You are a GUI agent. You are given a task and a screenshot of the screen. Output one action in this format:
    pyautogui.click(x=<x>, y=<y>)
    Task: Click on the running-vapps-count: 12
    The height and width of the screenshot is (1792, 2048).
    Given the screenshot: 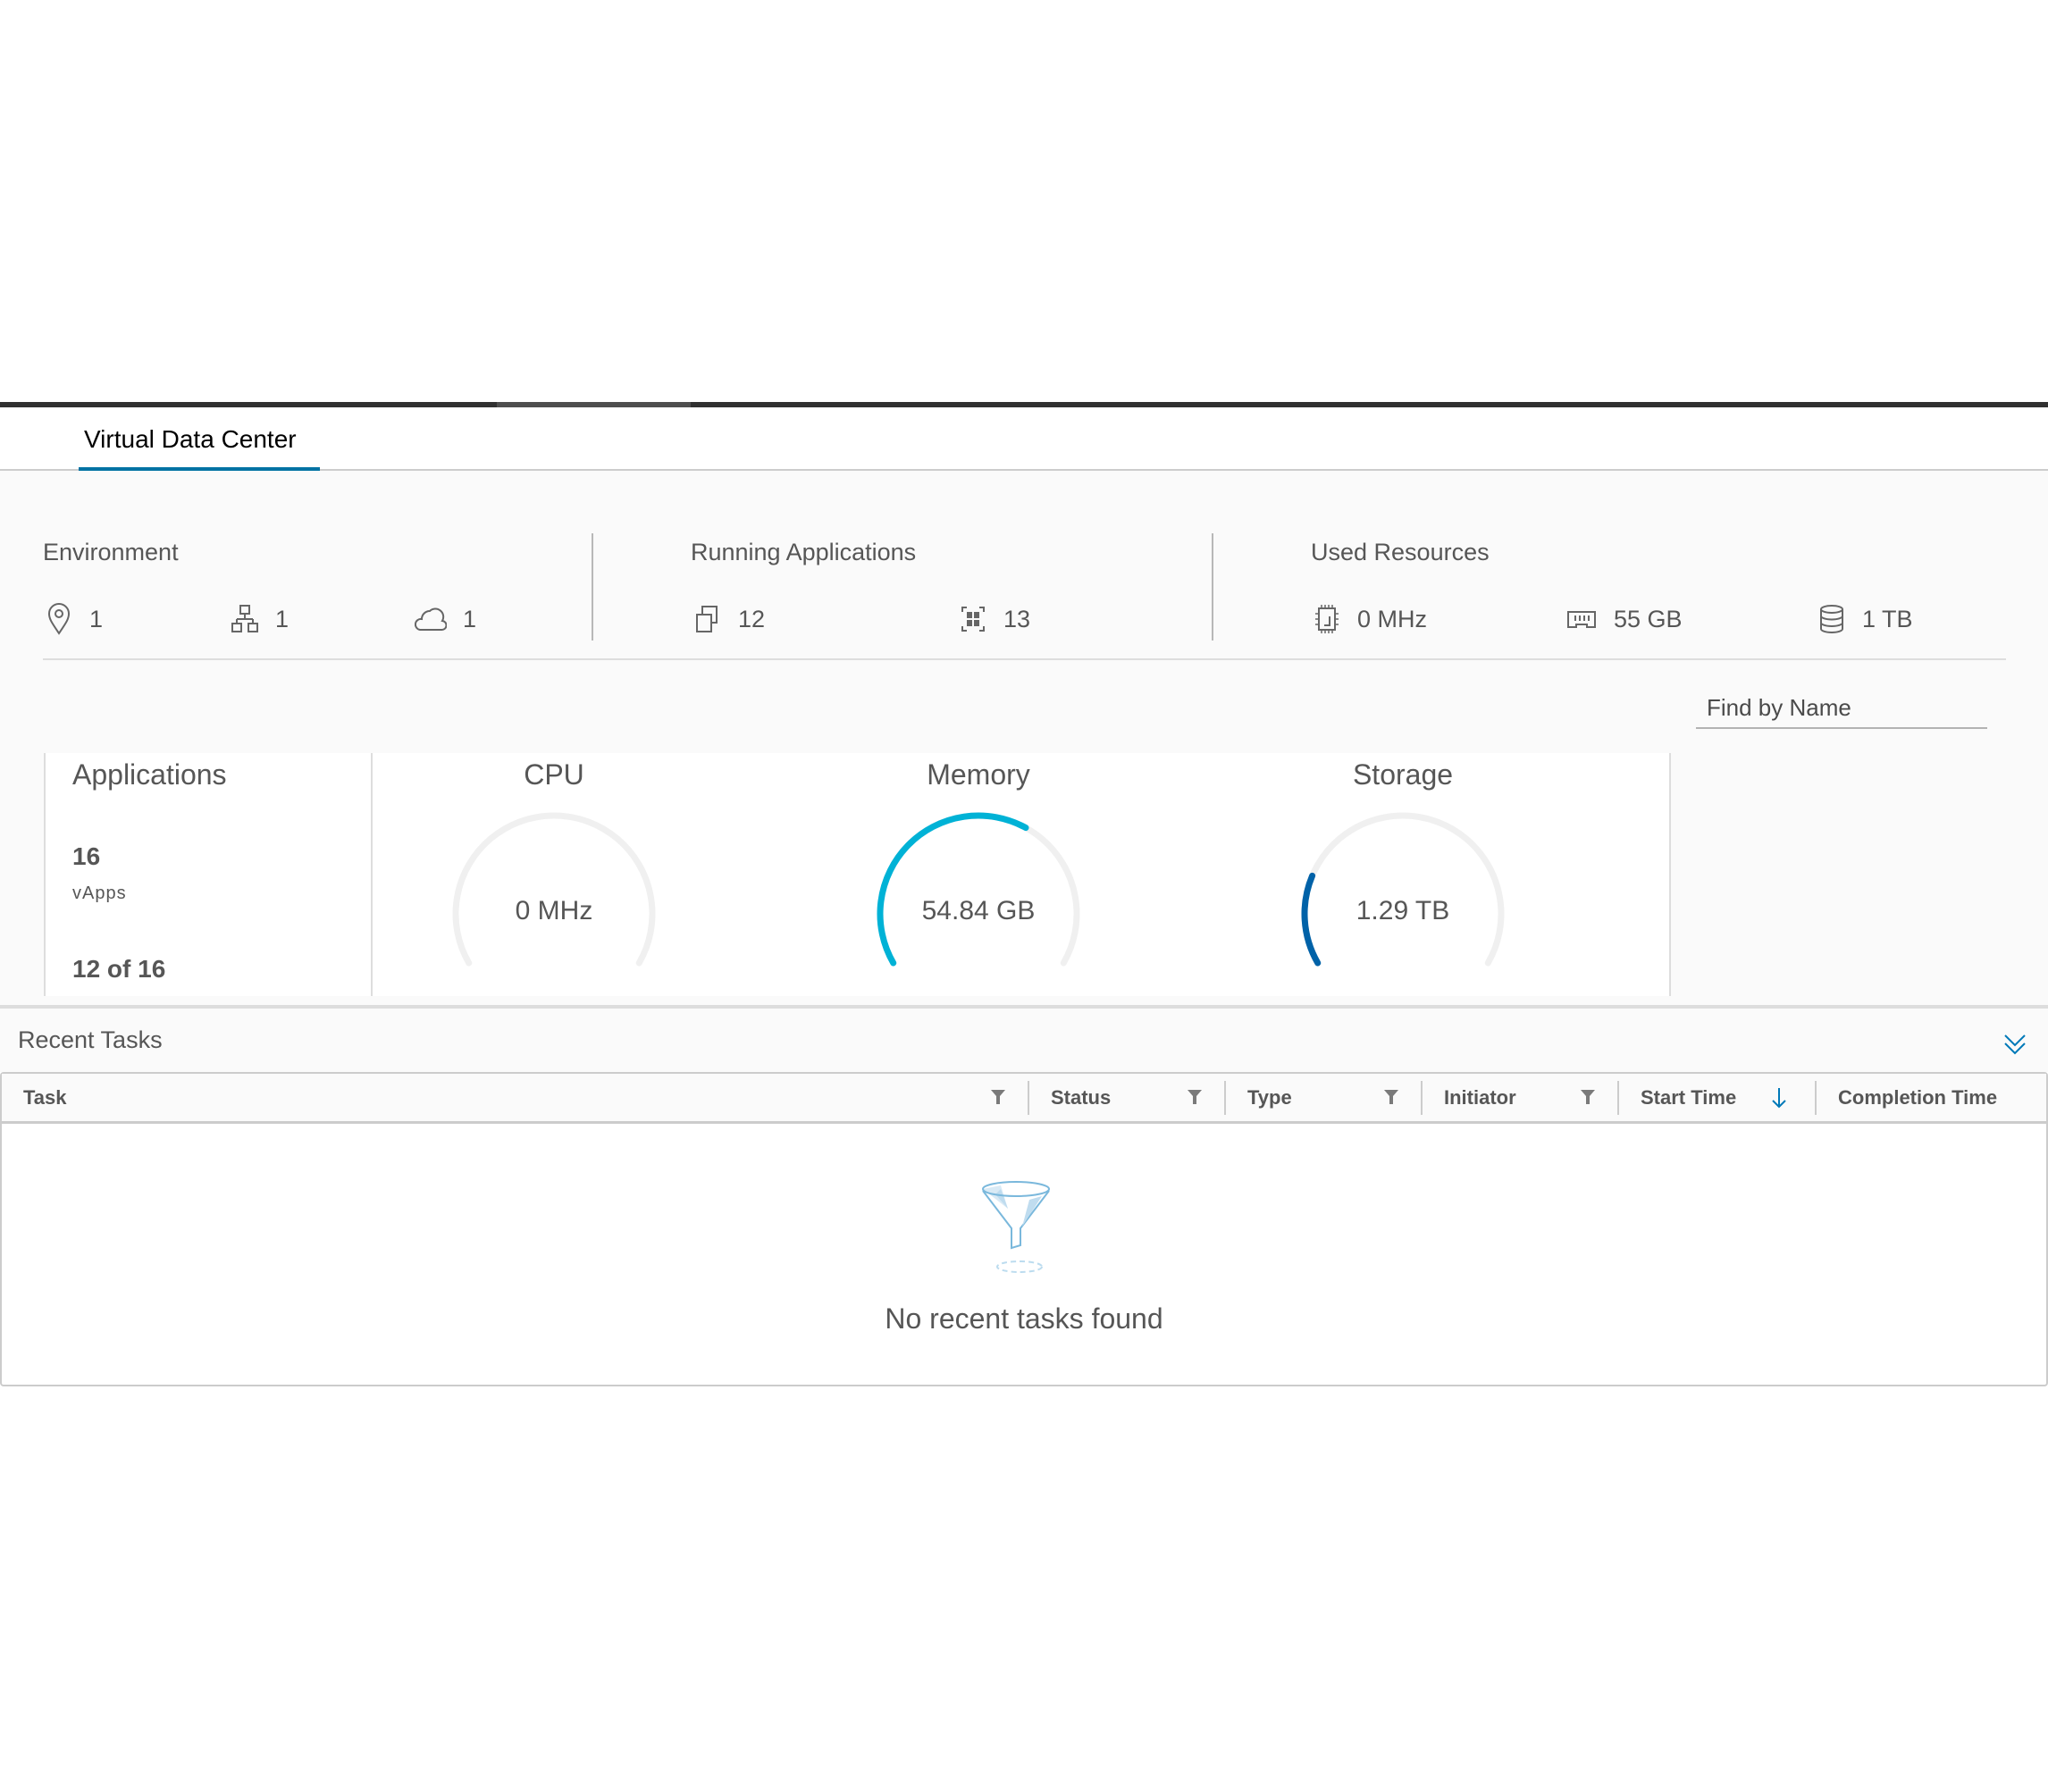 What is the action you would take?
    pyautogui.click(x=752, y=618)
    